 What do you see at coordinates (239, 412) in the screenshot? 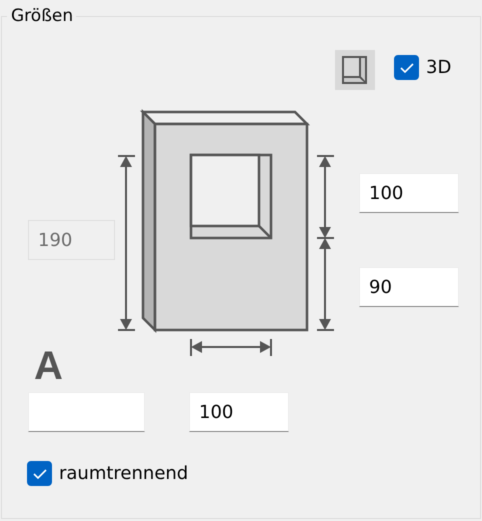
I see `window-width-field: 100` at bounding box center [239, 412].